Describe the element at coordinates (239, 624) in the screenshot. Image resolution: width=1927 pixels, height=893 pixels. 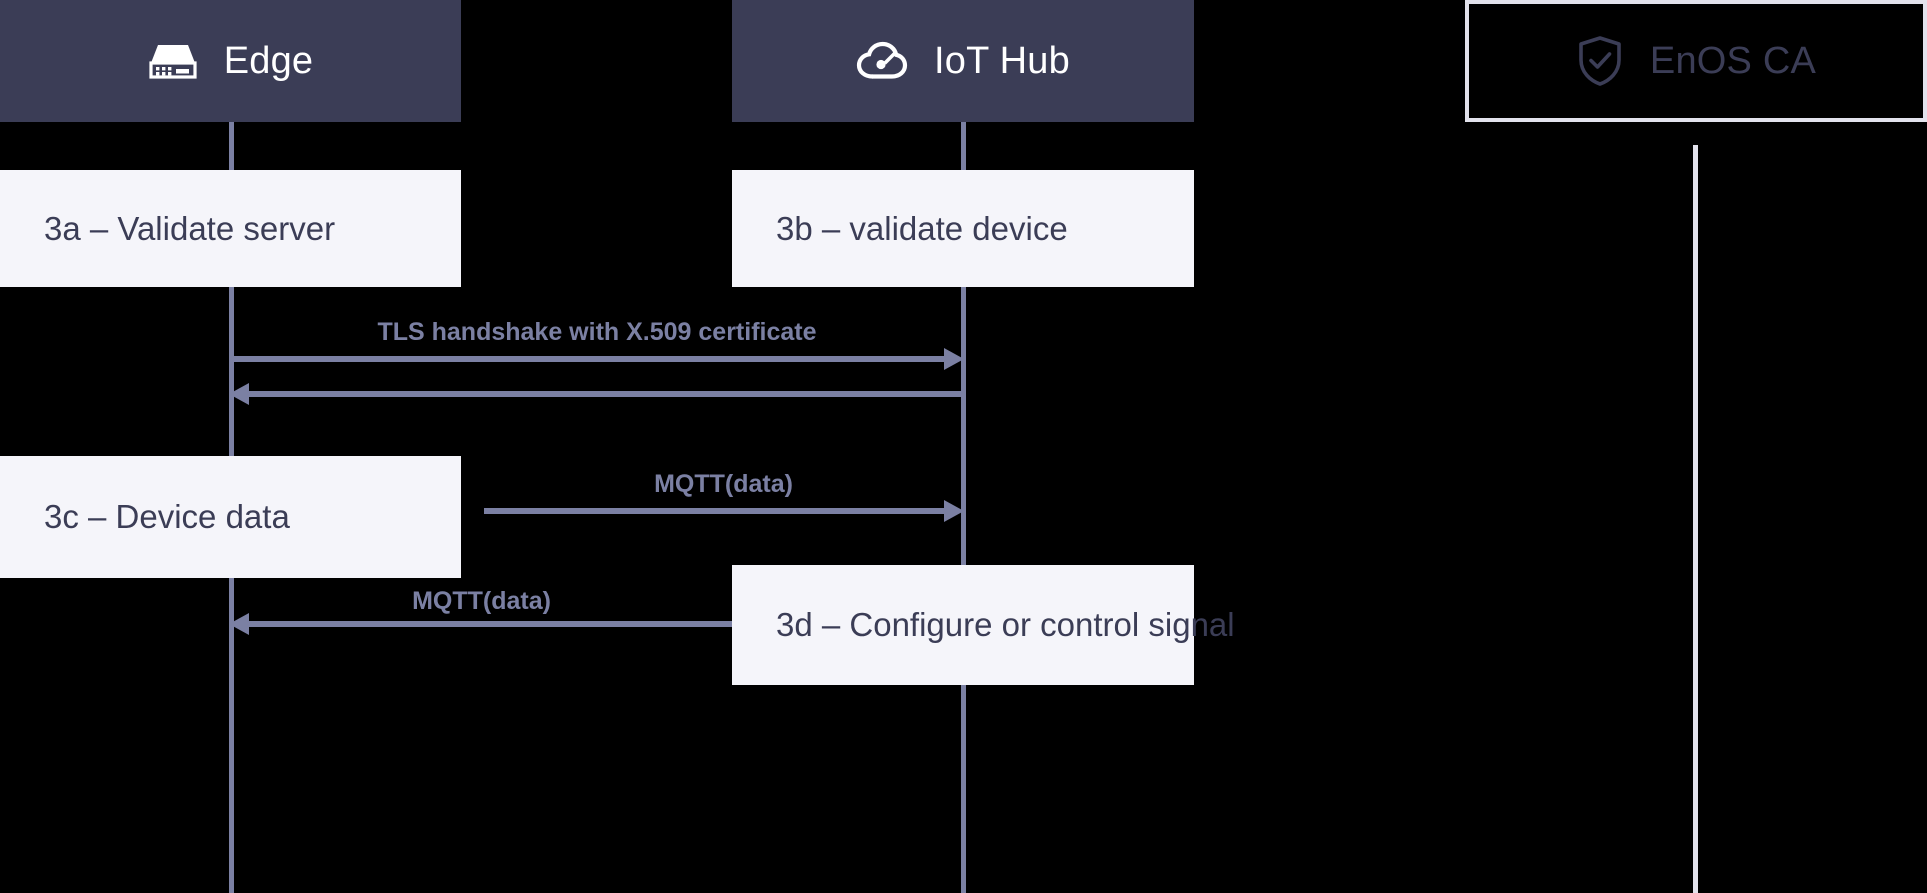
I see `message-arrowhead-mqtt-downstream` at that location.